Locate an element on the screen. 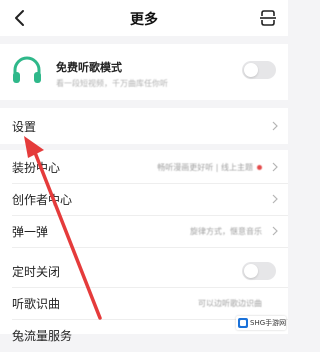 This screenshot has height=352, width=320. settings-card: 设置 is located at coordinates (144, 126).